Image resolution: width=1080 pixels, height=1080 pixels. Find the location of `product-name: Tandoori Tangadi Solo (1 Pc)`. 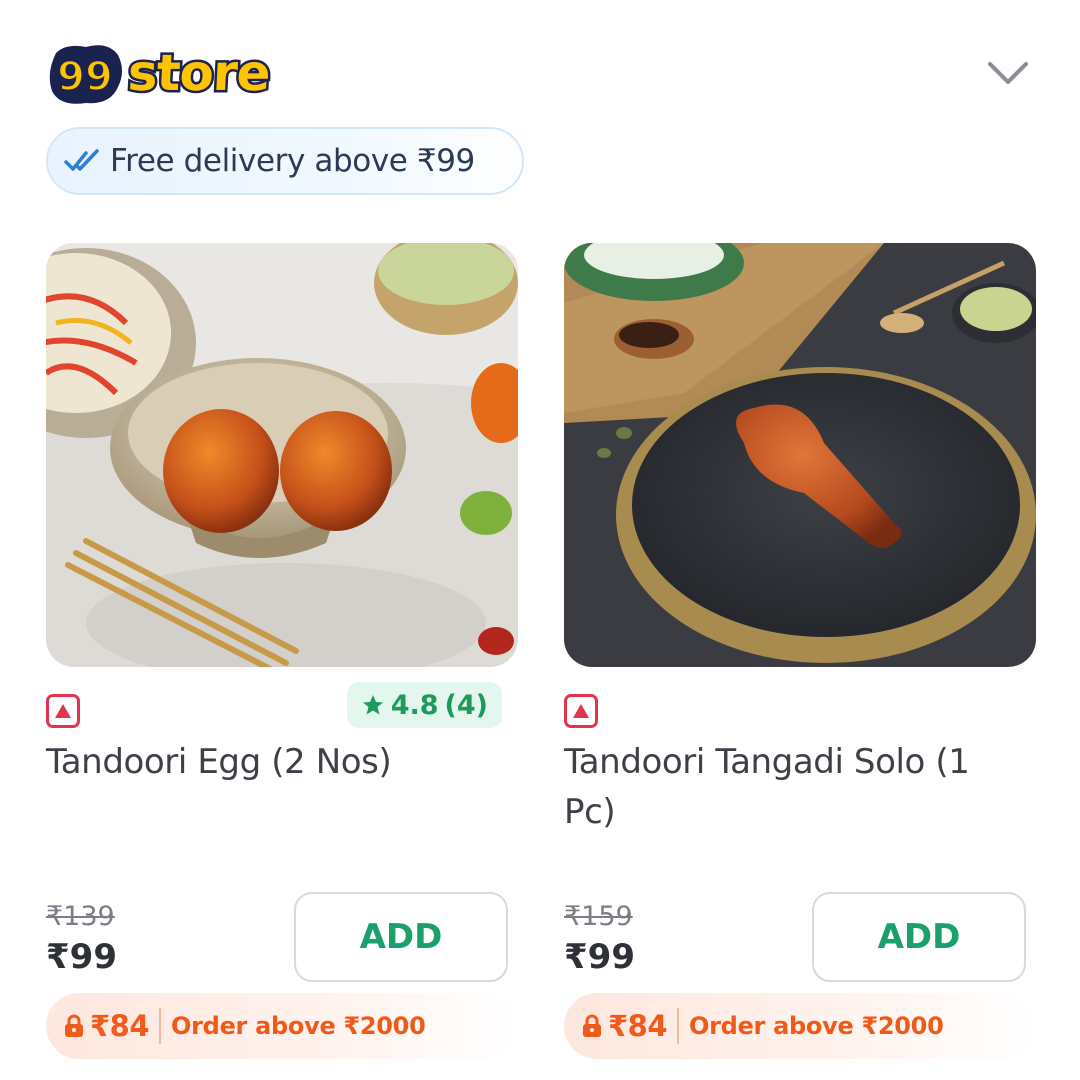

product-name: Tandoori Tangadi Solo (1 Pc) is located at coordinates (790, 787).